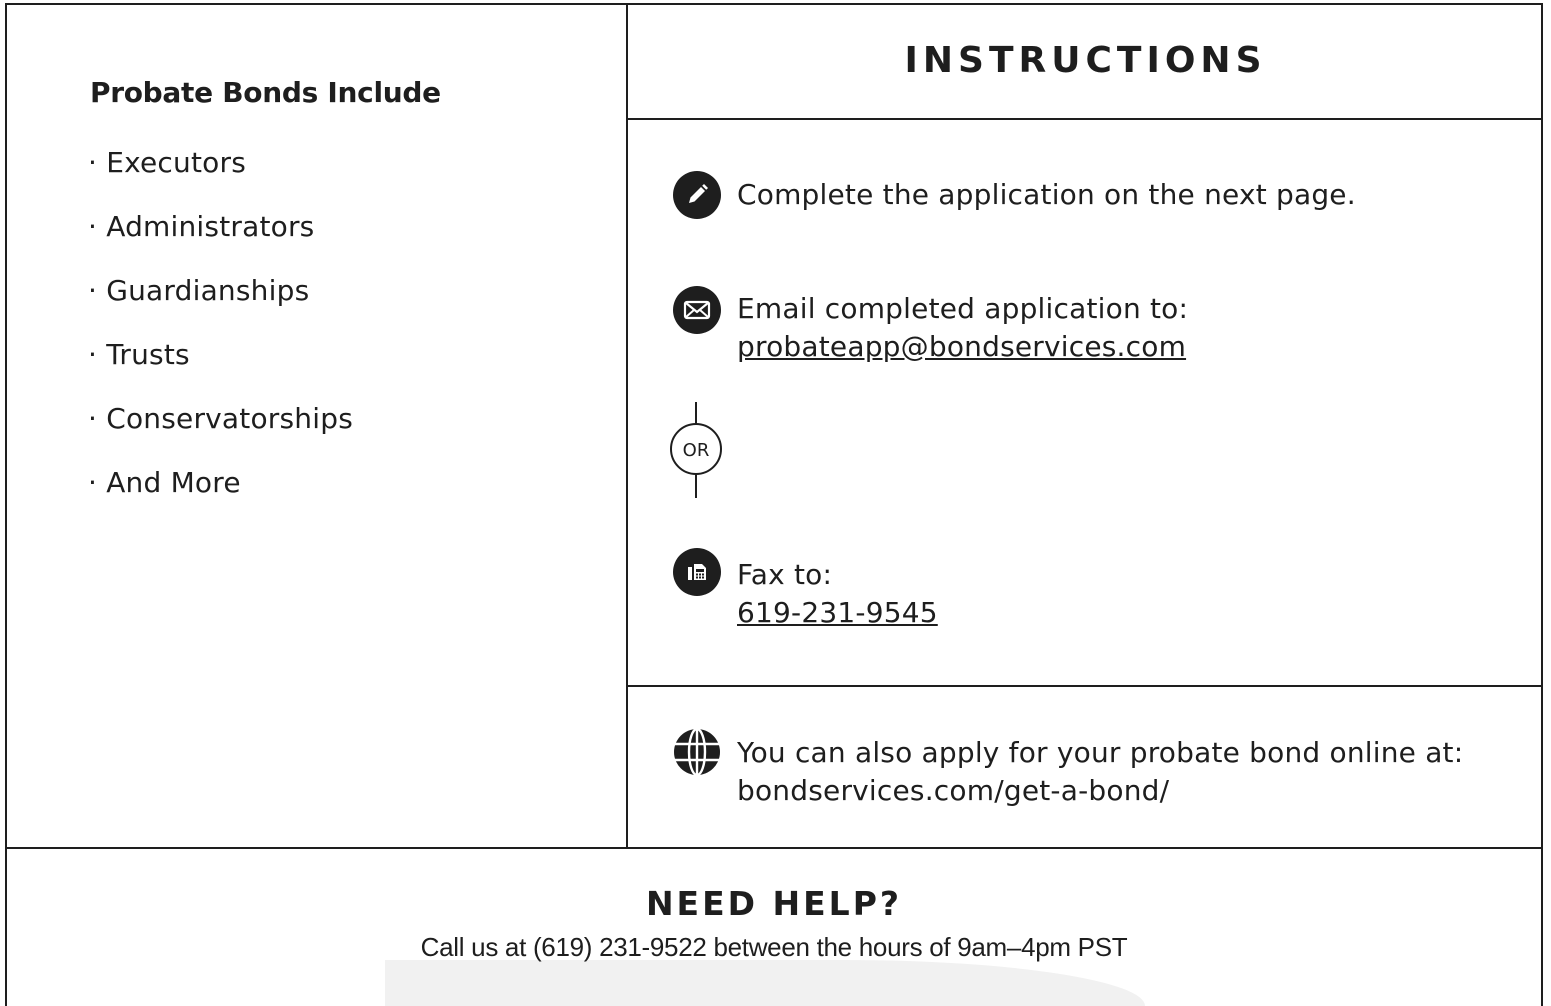  Describe the element at coordinates (697, 752) in the screenshot. I see `globe-icon` at that location.